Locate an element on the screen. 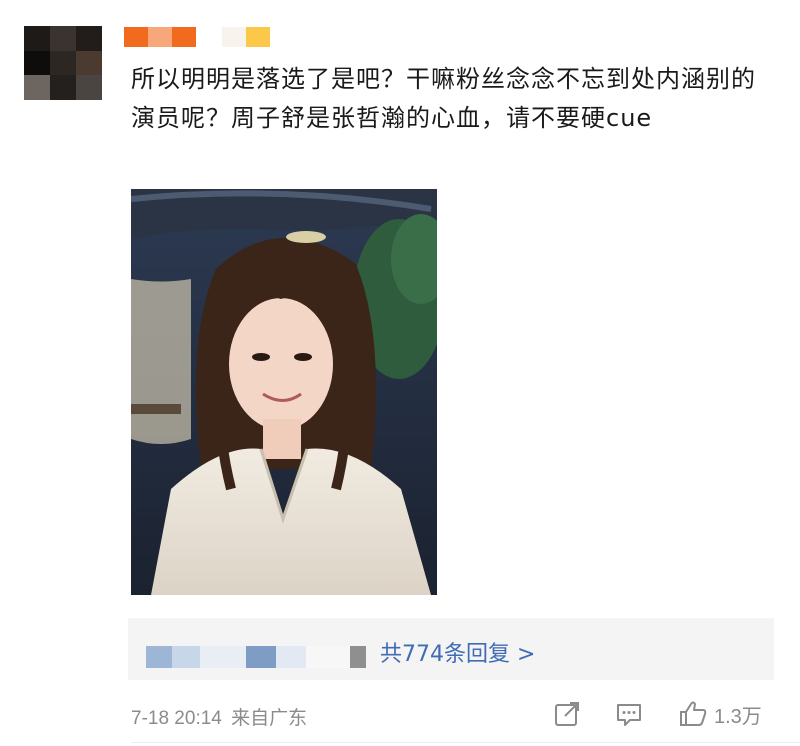 The image size is (800, 746). username is located at coordinates (197, 37).